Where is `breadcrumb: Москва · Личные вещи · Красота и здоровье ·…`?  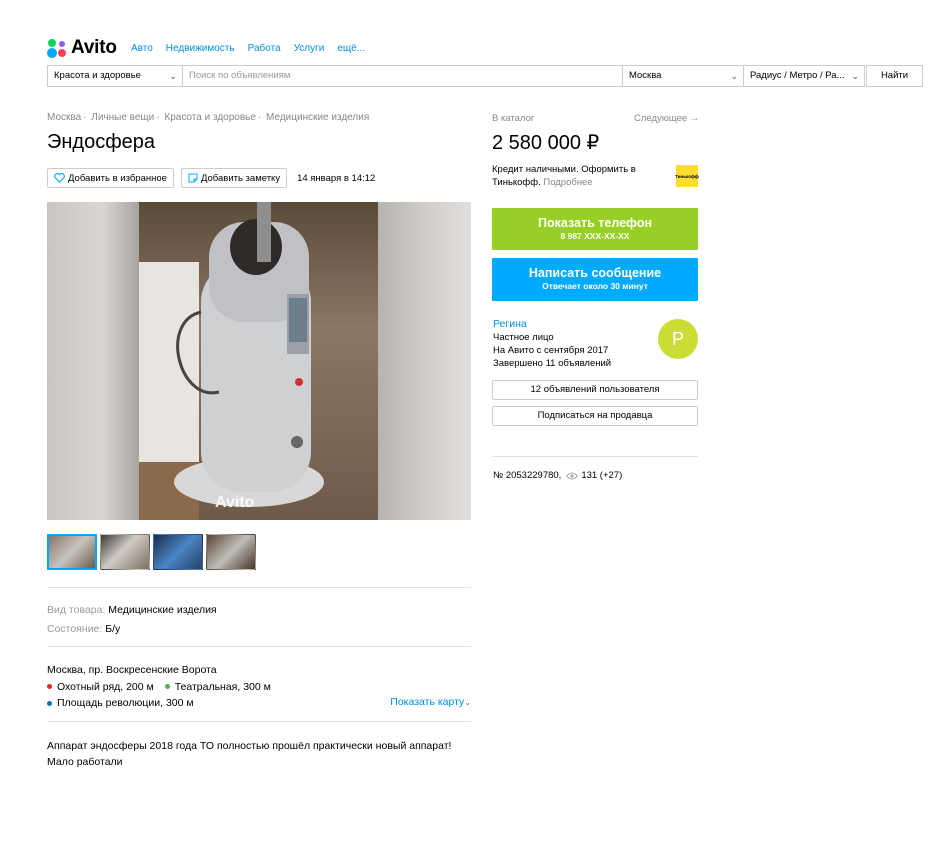 breadcrumb: Москва · Личные вещи · Красота и здоровье ·… is located at coordinates (208, 117).